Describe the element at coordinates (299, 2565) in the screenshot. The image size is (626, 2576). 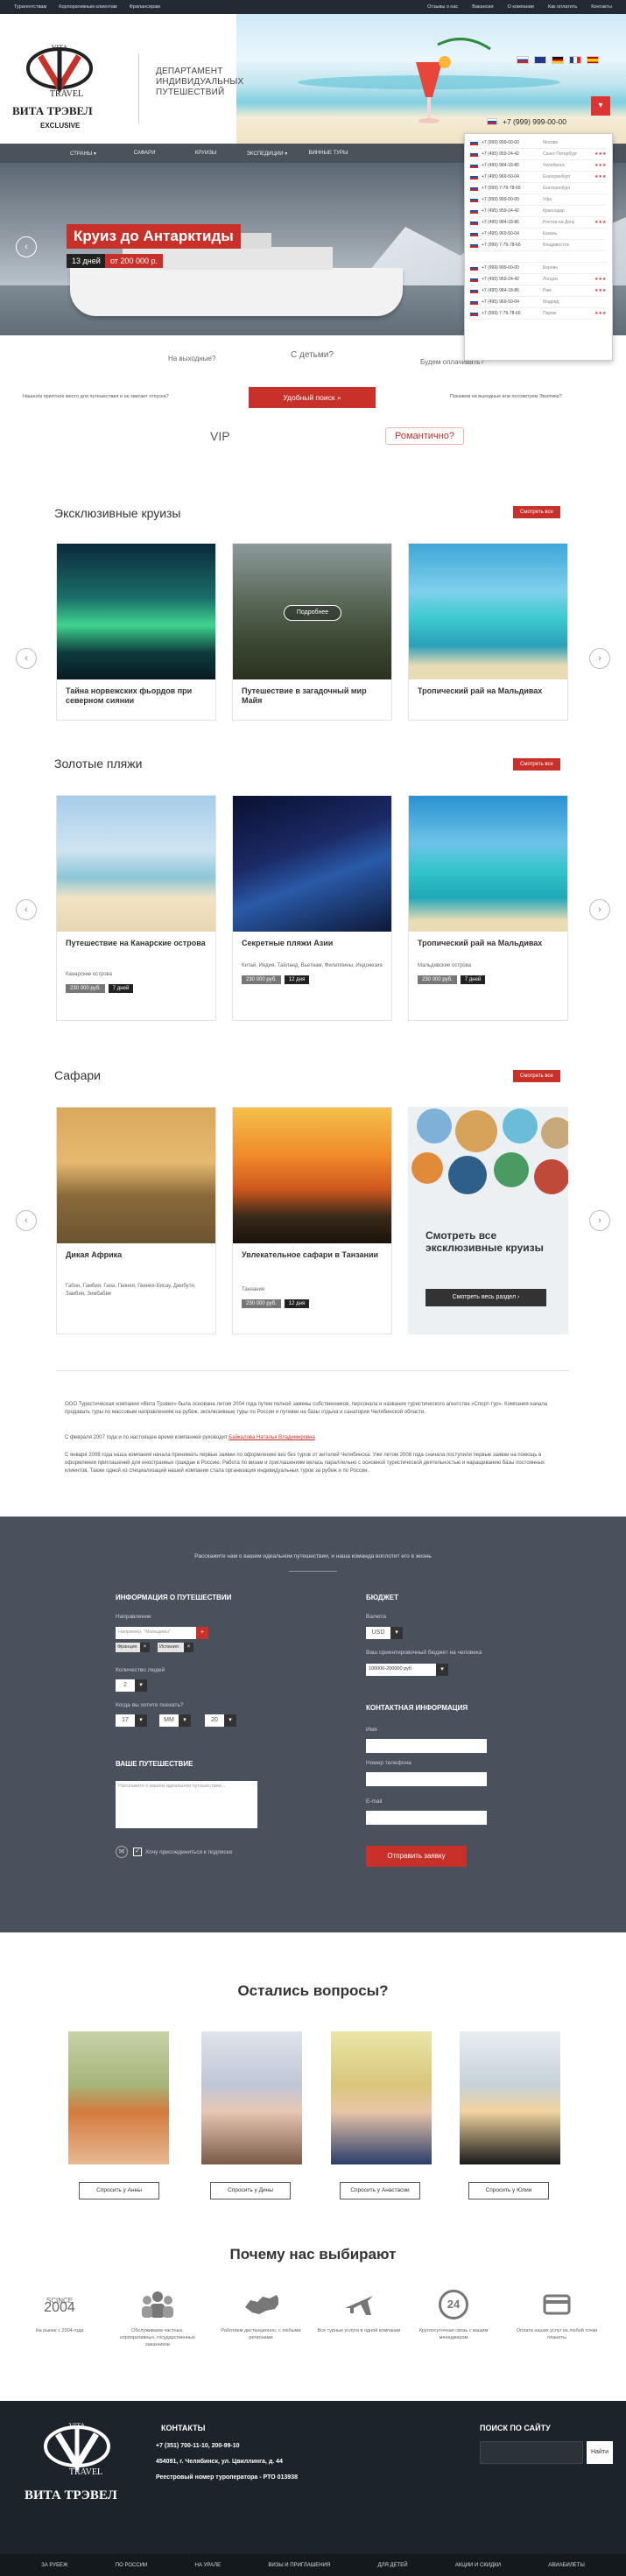
I see `footer-link-visas: ВИЗЫ И ПРИГЛАШЕНИЯ` at that location.